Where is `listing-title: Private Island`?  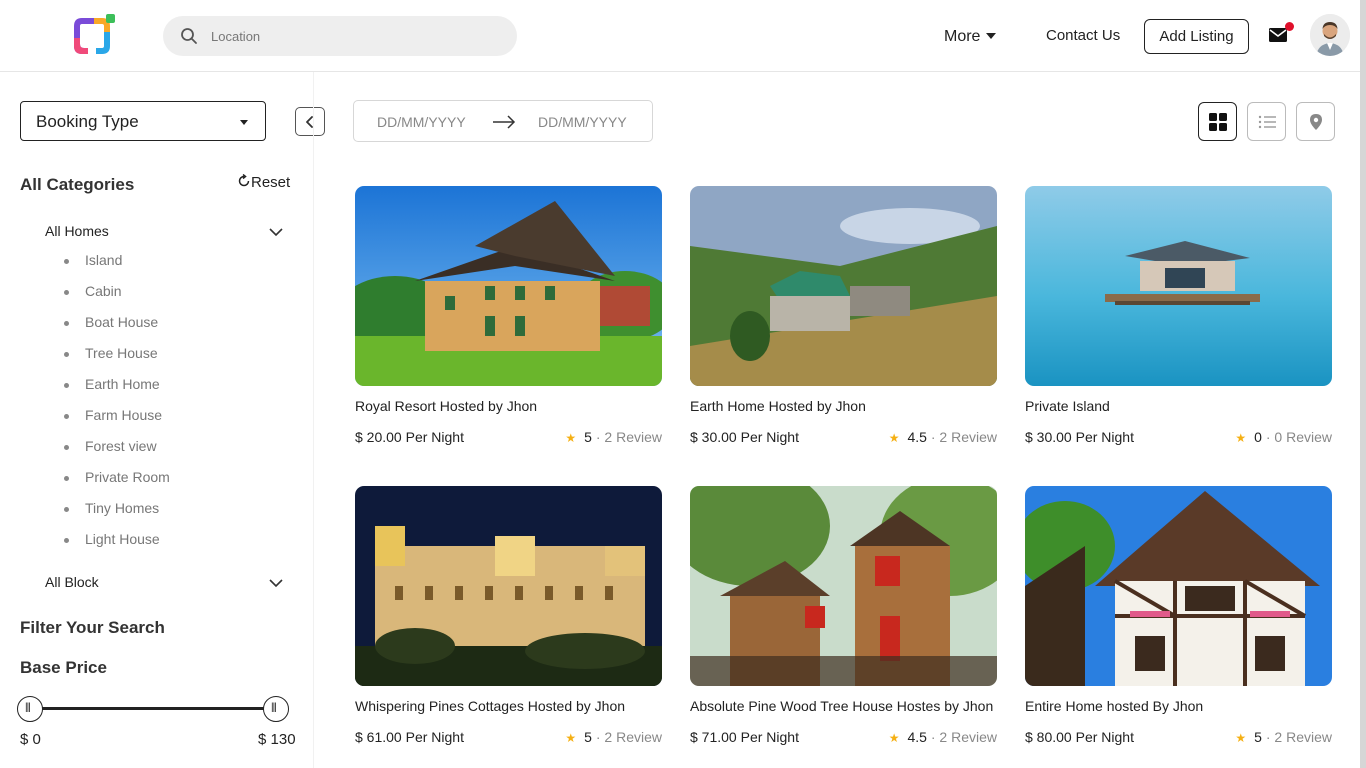
listing-title: Private Island is located at coordinates (1178, 406).